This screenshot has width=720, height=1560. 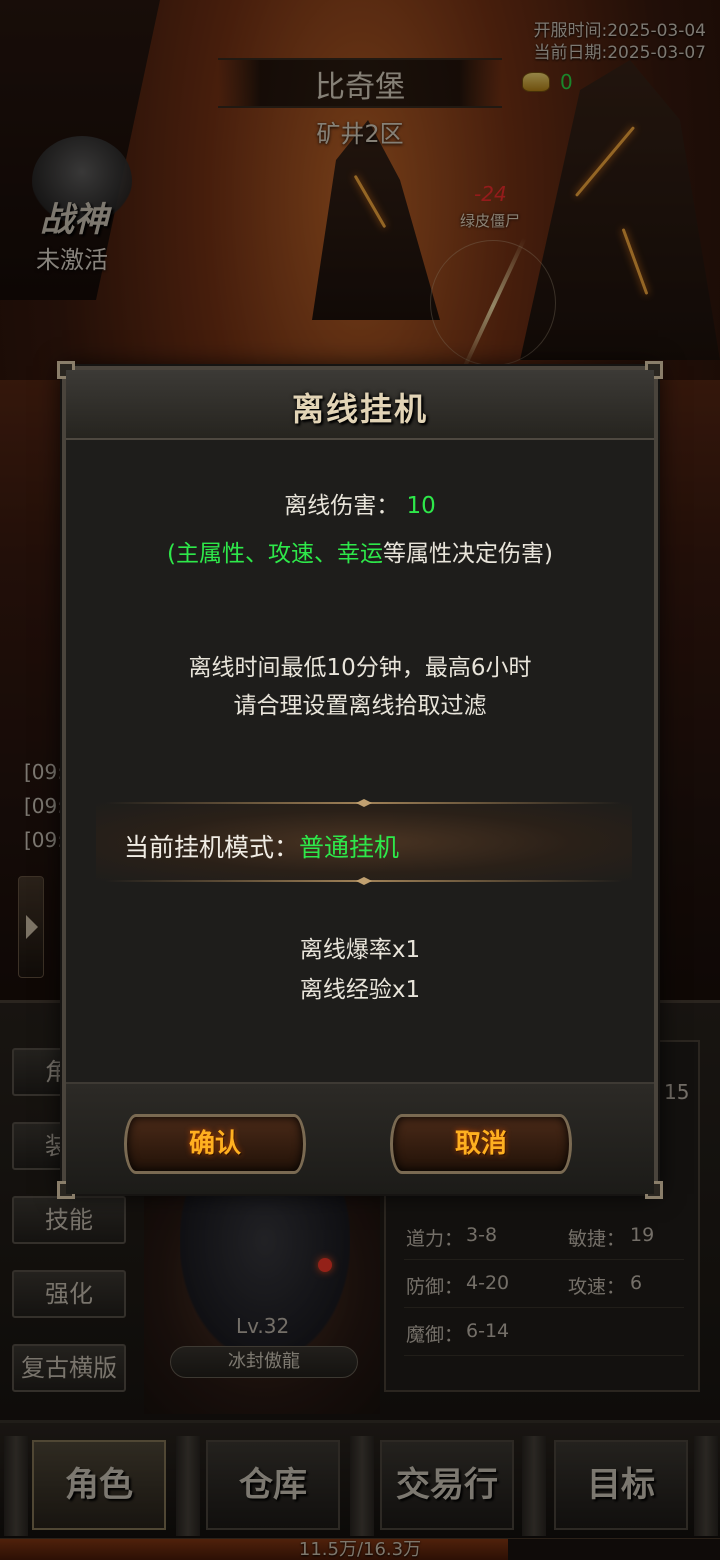 I want to click on offline-damage-value: 10, so click(x=421, y=506).